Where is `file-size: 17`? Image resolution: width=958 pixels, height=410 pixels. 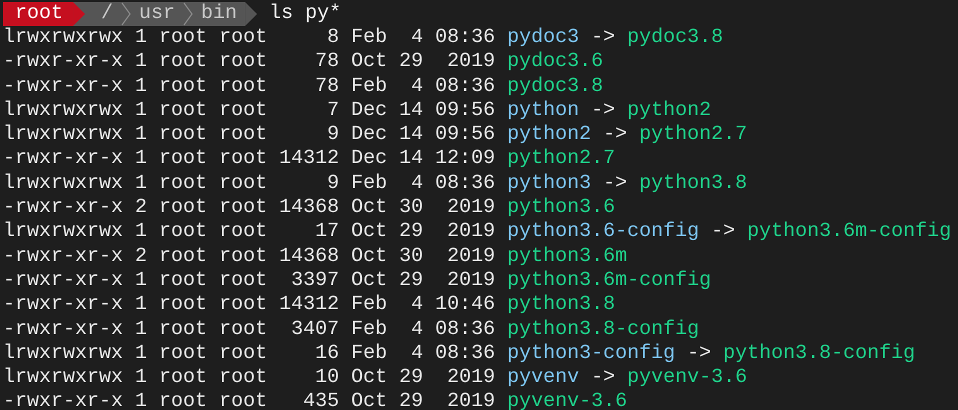
file-size: 17 is located at coordinates (327, 232).